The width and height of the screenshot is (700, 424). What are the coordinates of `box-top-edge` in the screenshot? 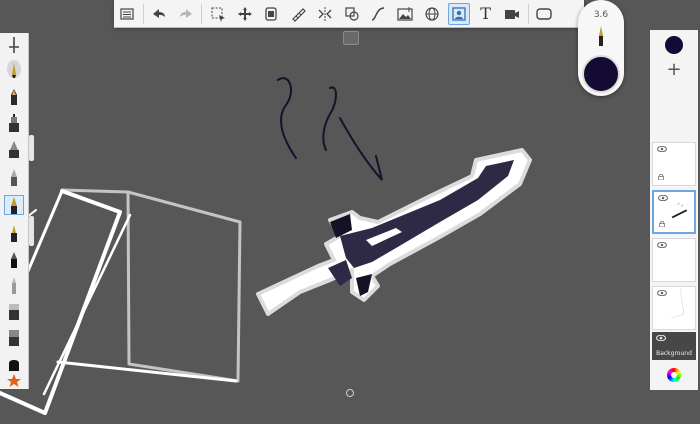 It's located at (95, 191).